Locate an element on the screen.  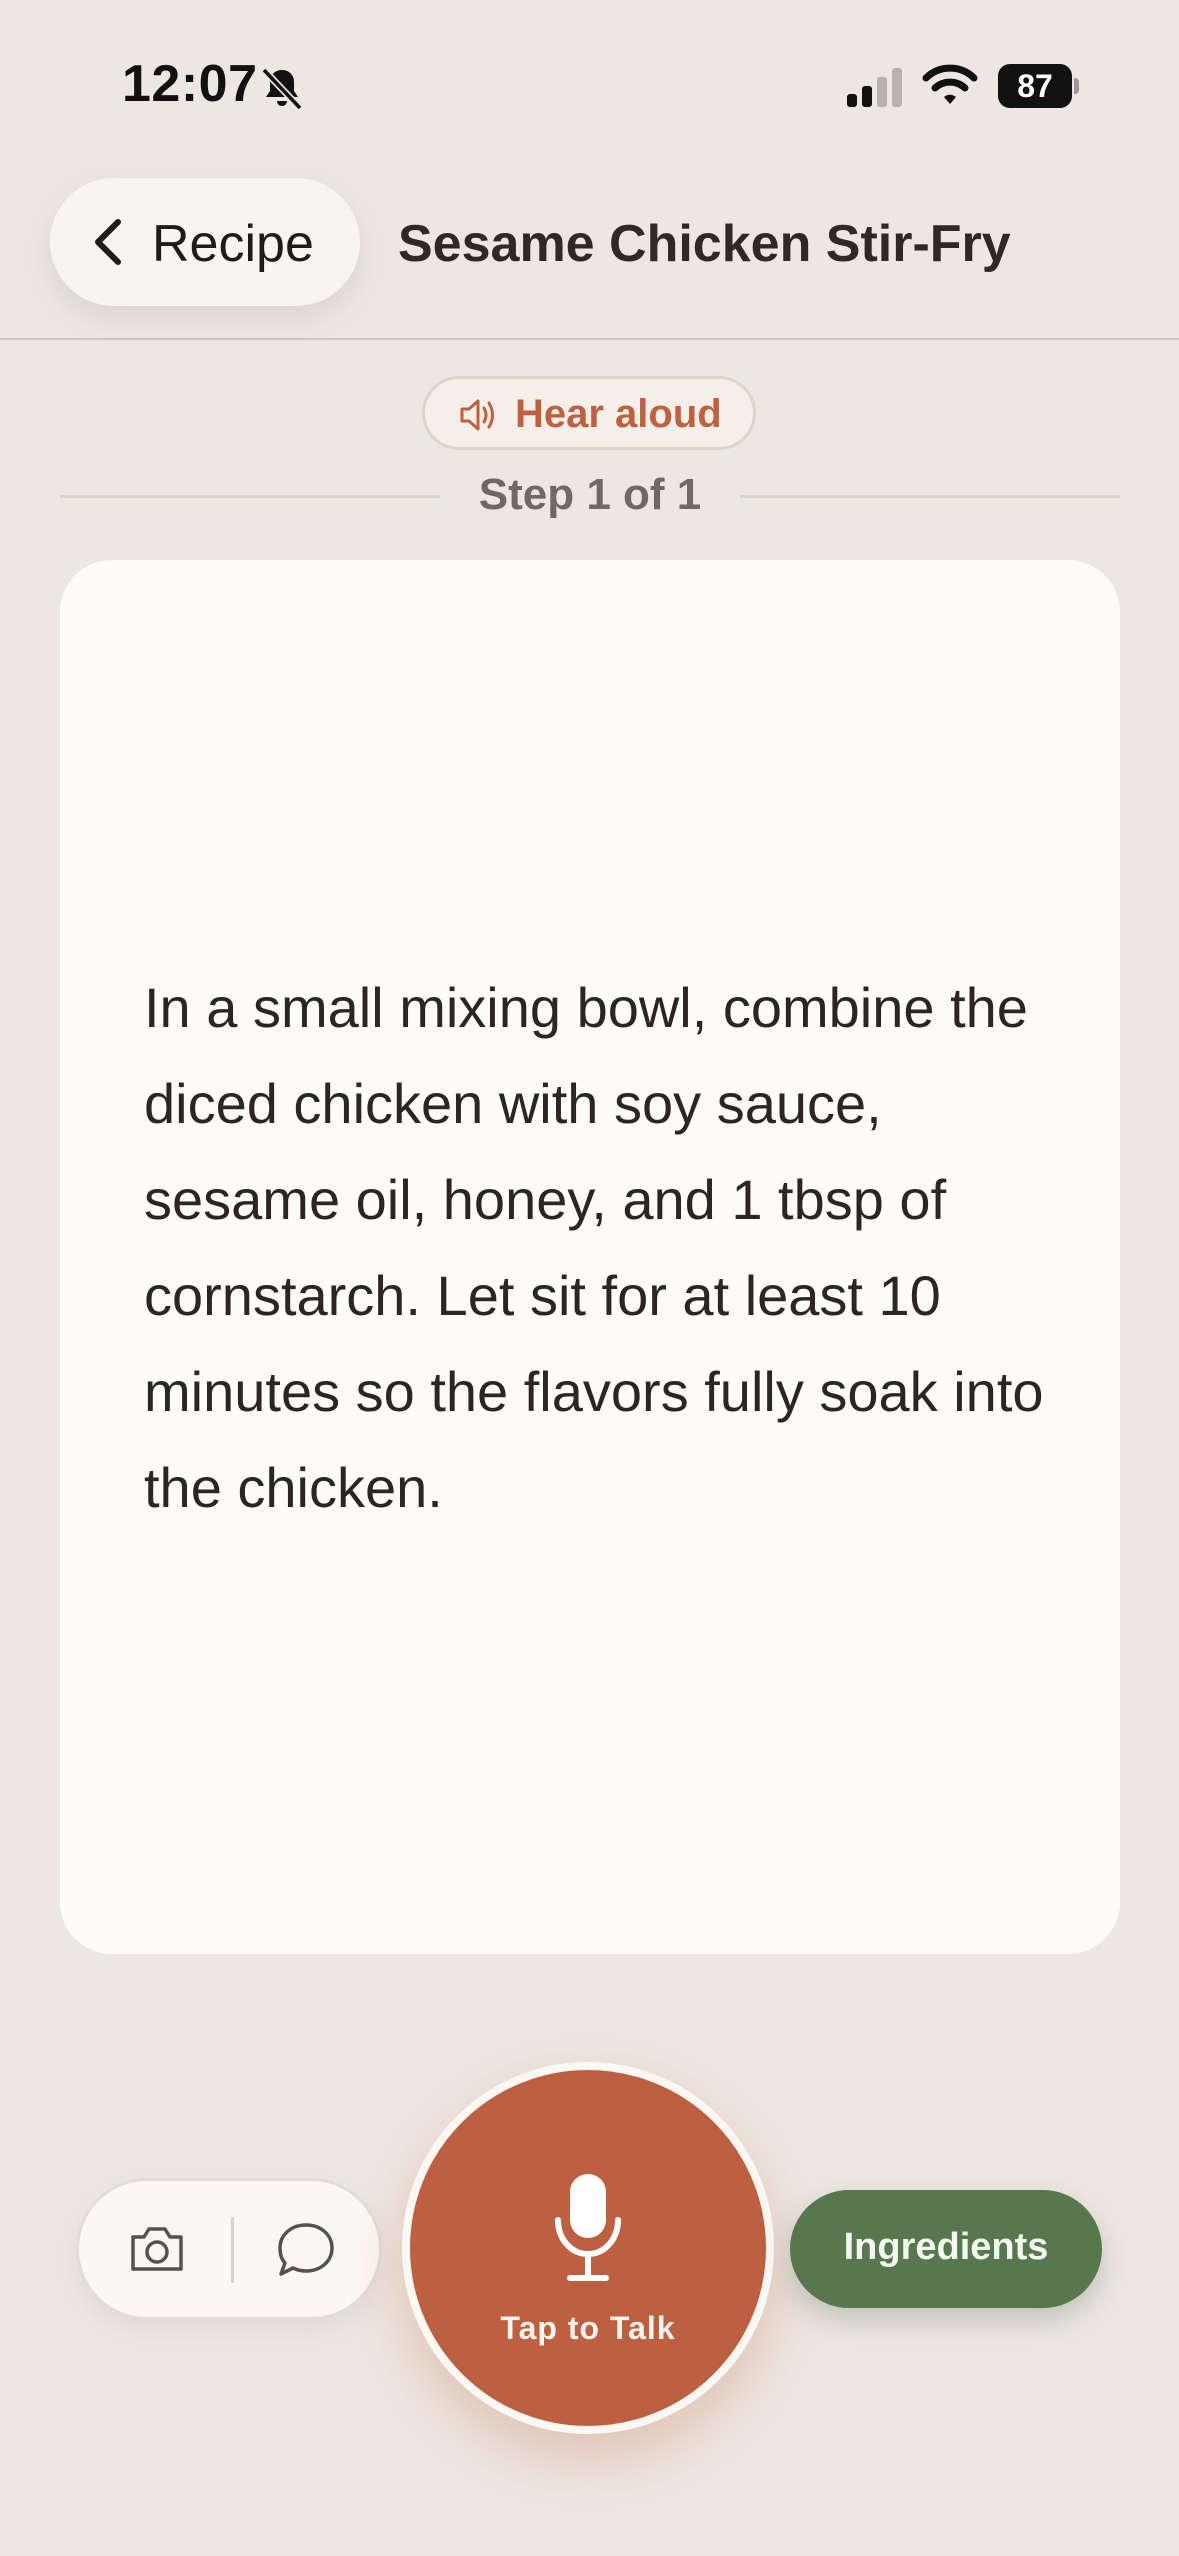
step-indicator: Step 1 of 1 is located at coordinates (590, 494).